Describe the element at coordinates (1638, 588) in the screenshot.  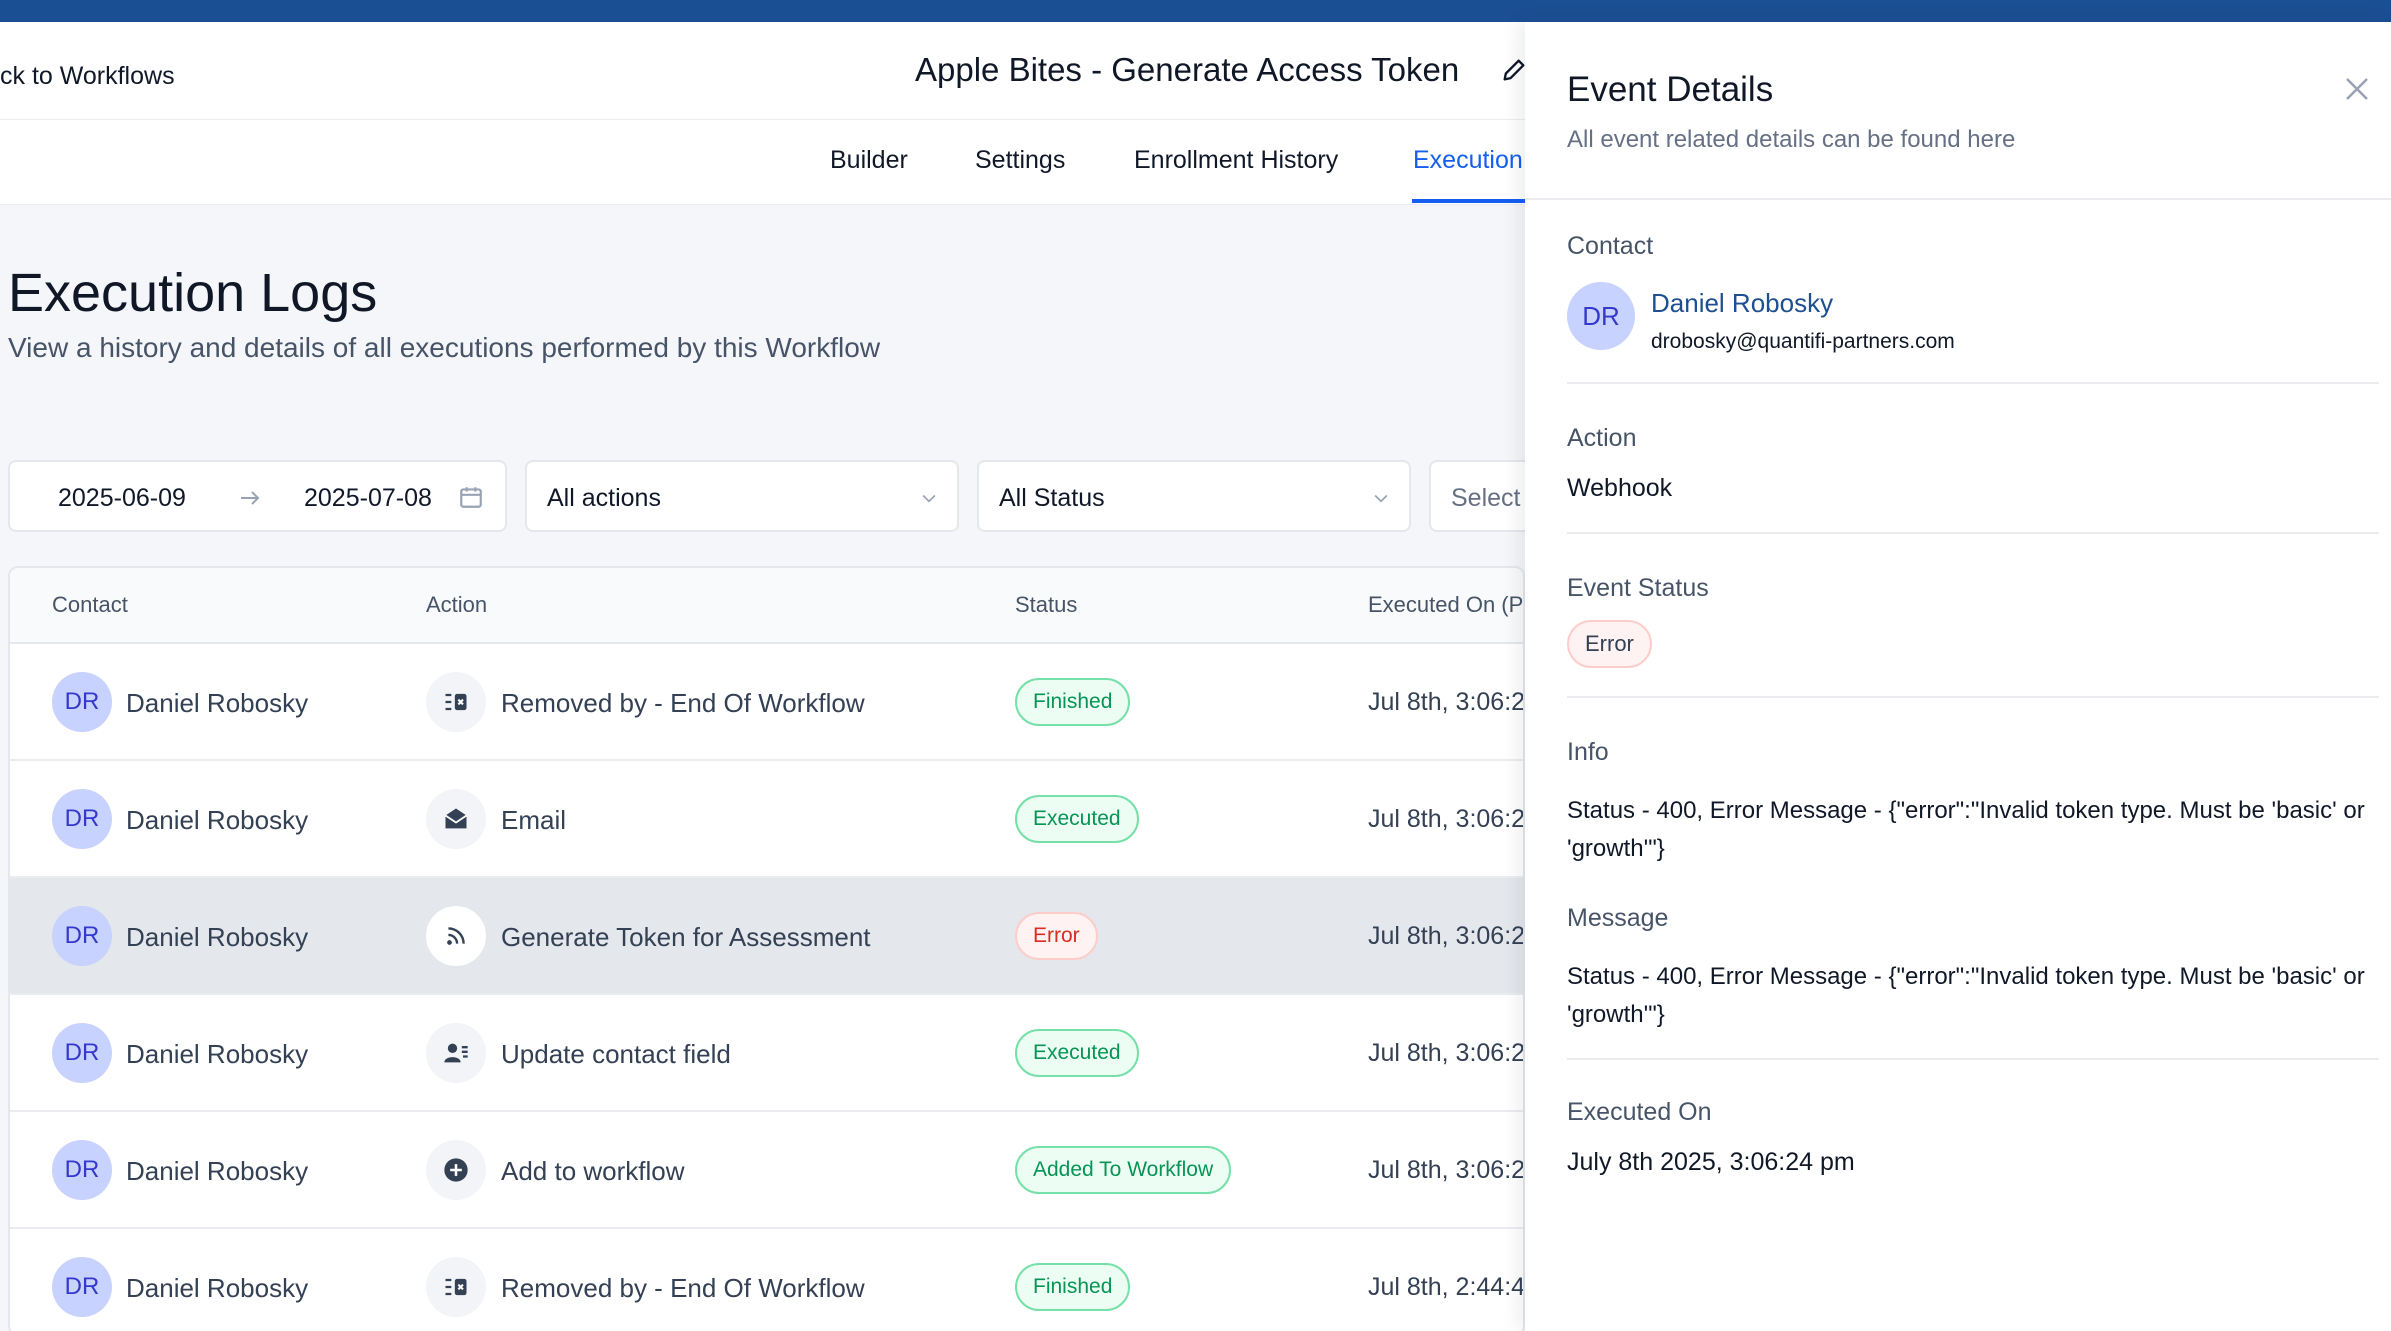
I see `event-status-label: Event Status` at that location.